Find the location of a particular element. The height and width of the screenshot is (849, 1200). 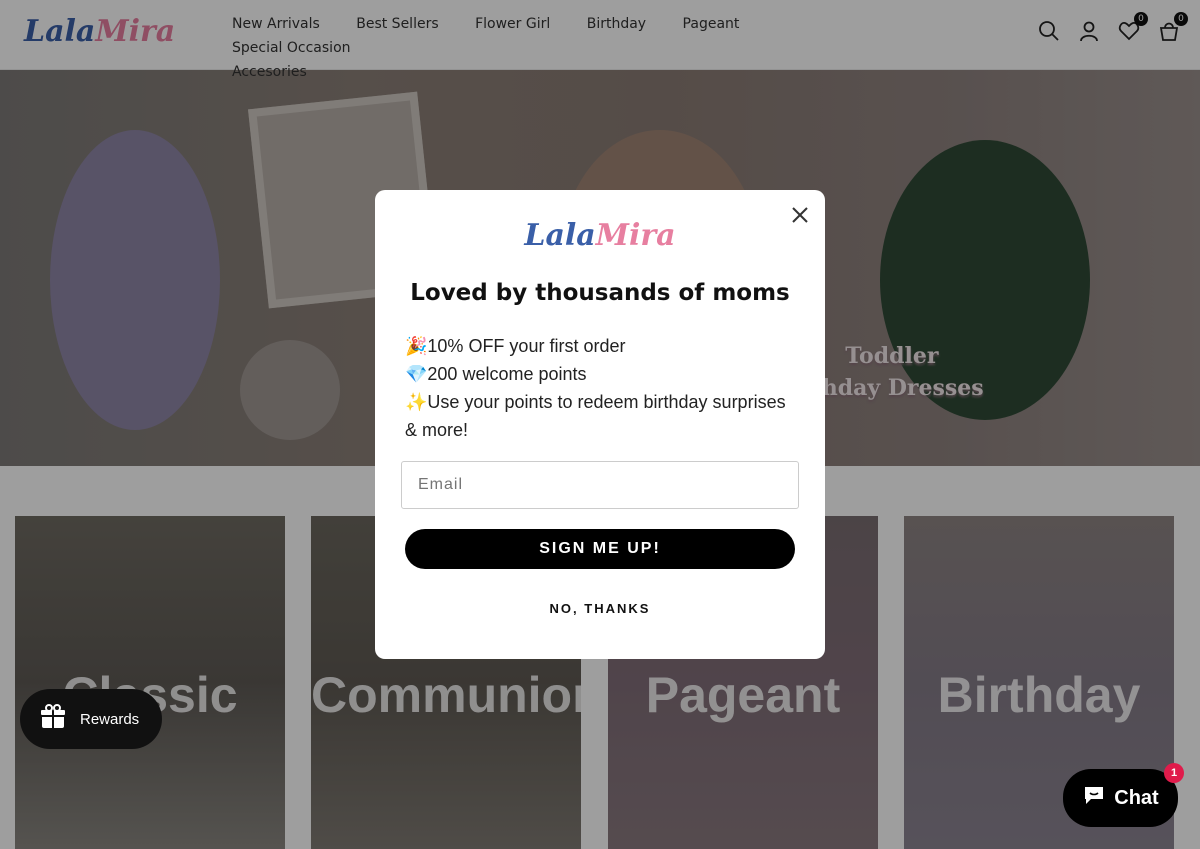

rewards-label: Rewards is located at coordinates (110, 719).